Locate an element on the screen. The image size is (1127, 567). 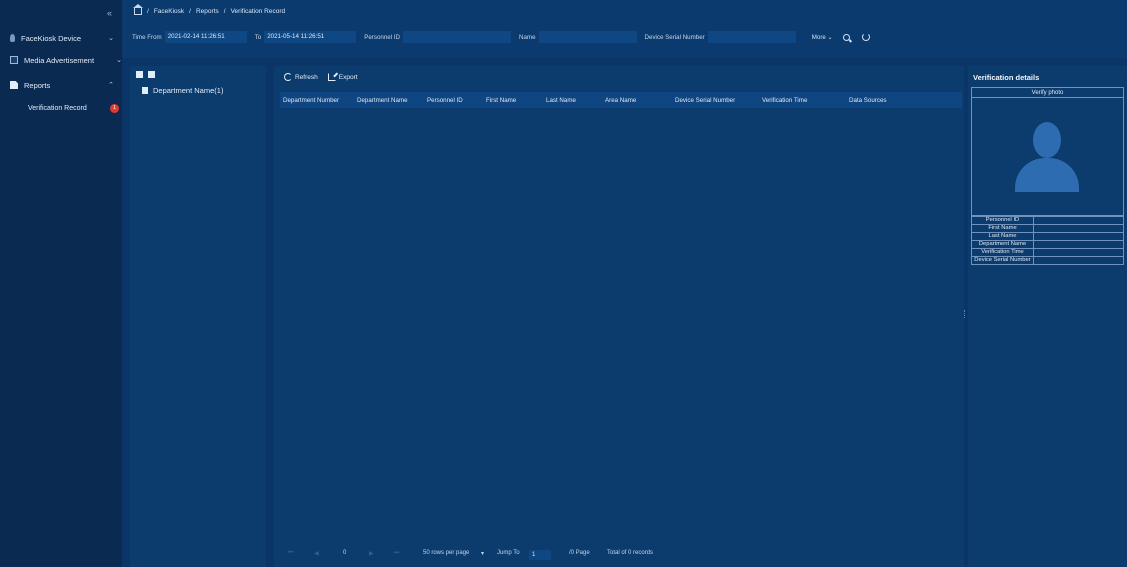
column-header-verification-time: Verification Time is located at coordinates (784, 100).